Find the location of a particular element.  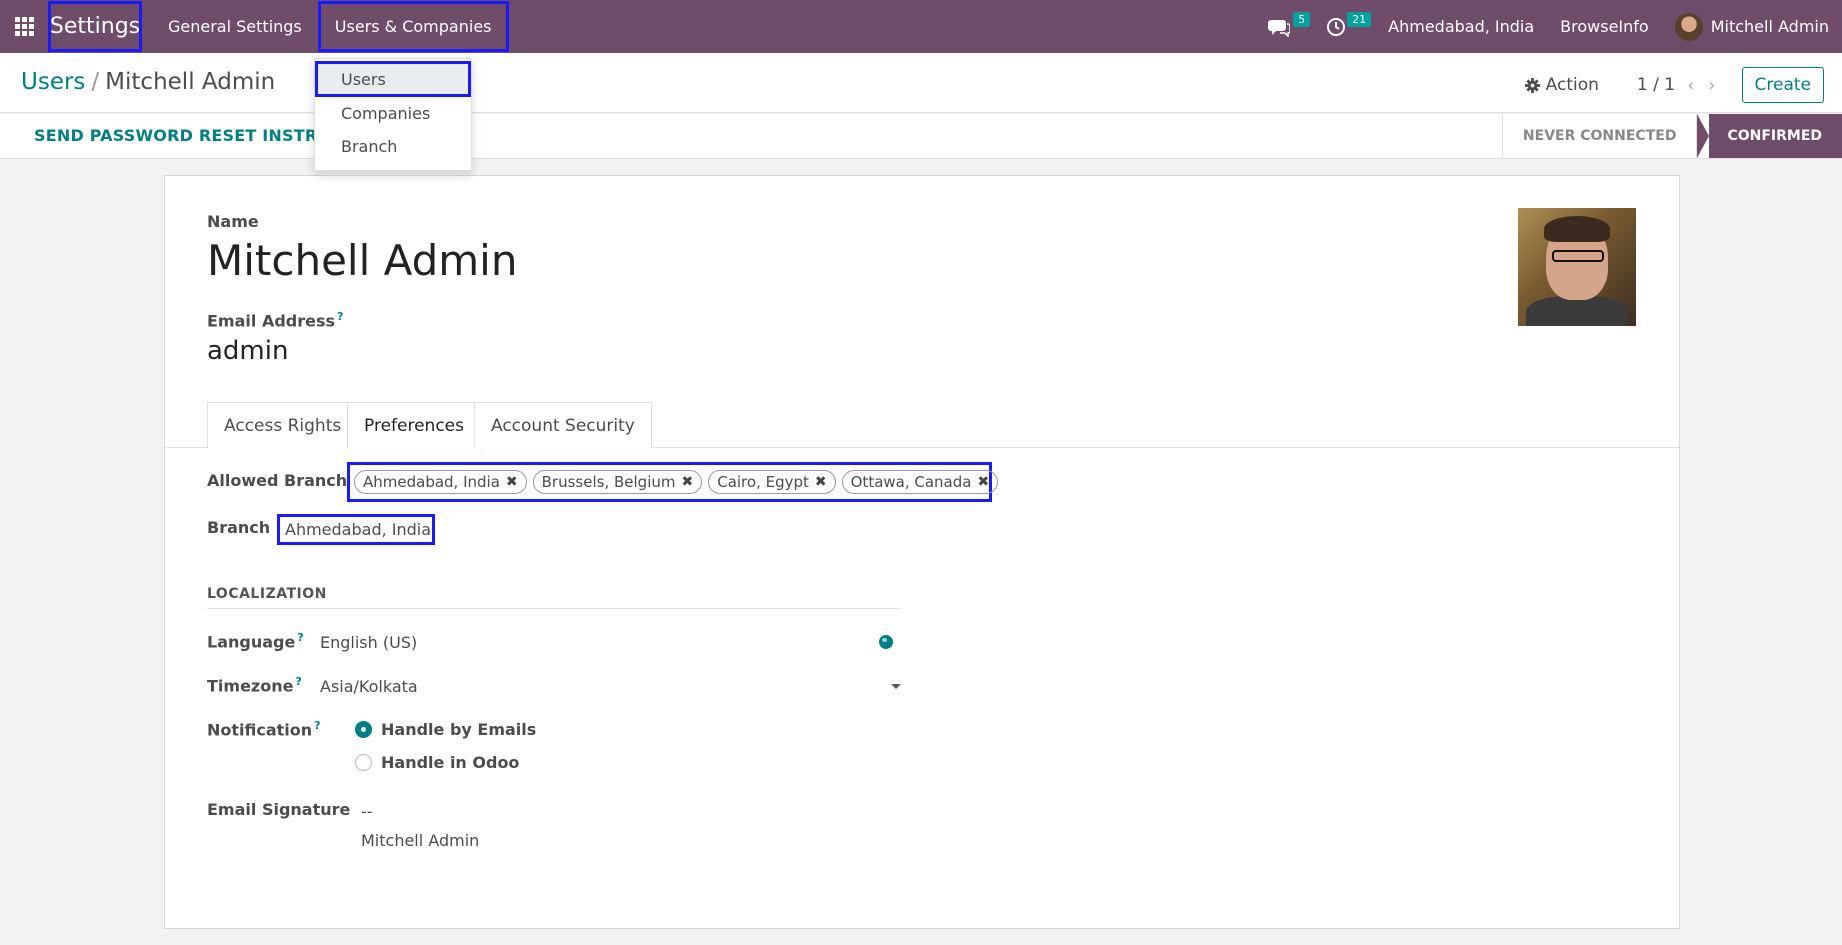

email-label: Email Address? is located at coordinates (275, 320).